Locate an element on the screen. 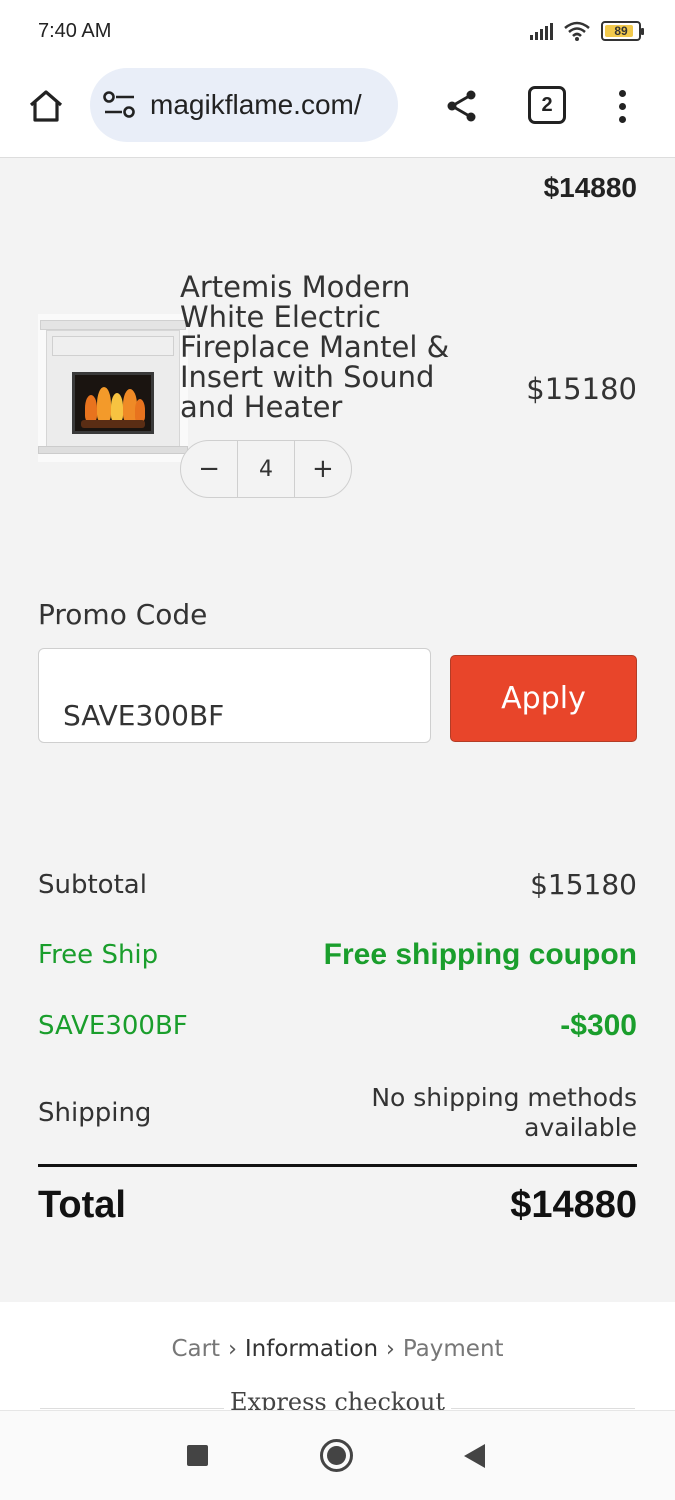  breadcrumb: Cart › Information › Payment is located at coordinates (337, 1349).